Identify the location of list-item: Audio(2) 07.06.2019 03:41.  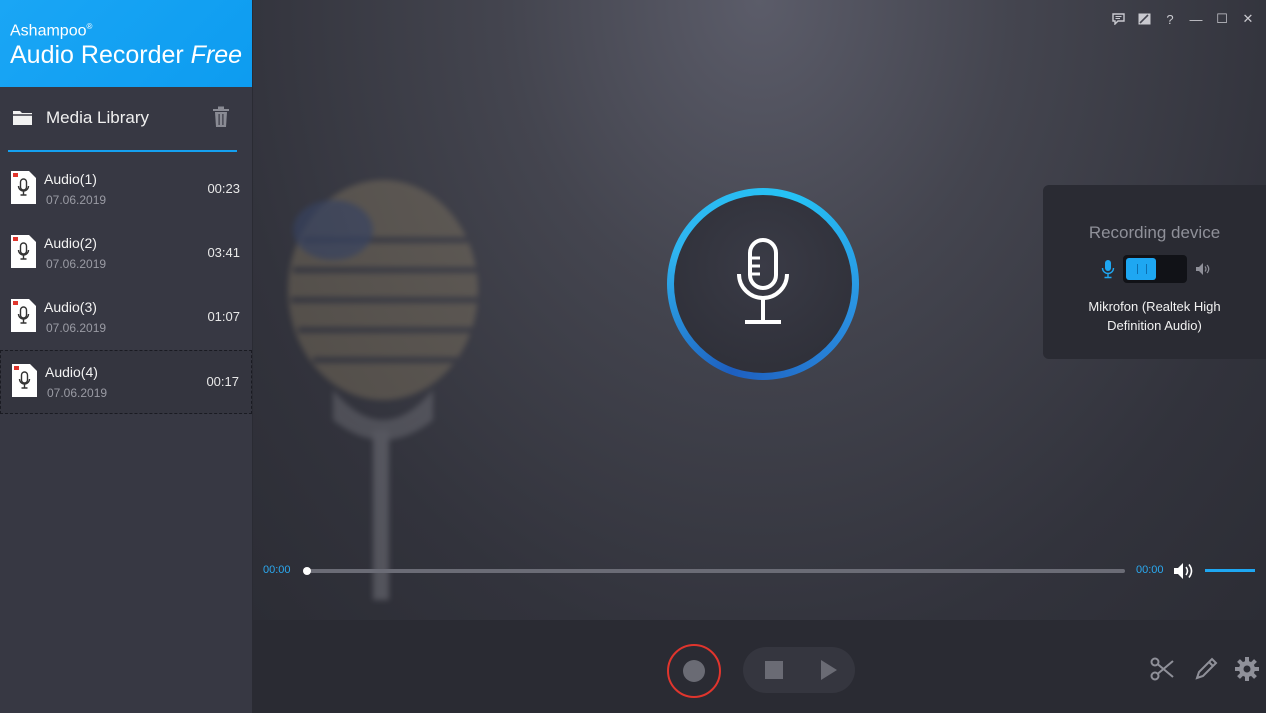
(126, 254).